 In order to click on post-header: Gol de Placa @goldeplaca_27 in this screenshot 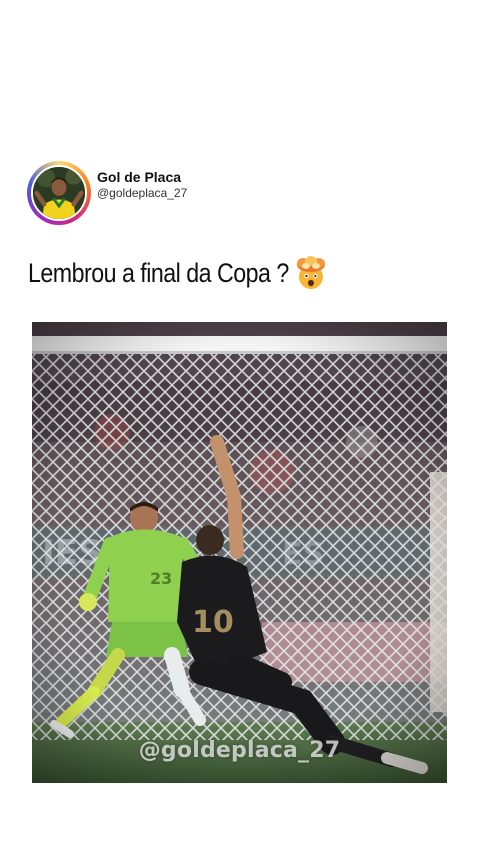, I will do `click(107, 193)`.